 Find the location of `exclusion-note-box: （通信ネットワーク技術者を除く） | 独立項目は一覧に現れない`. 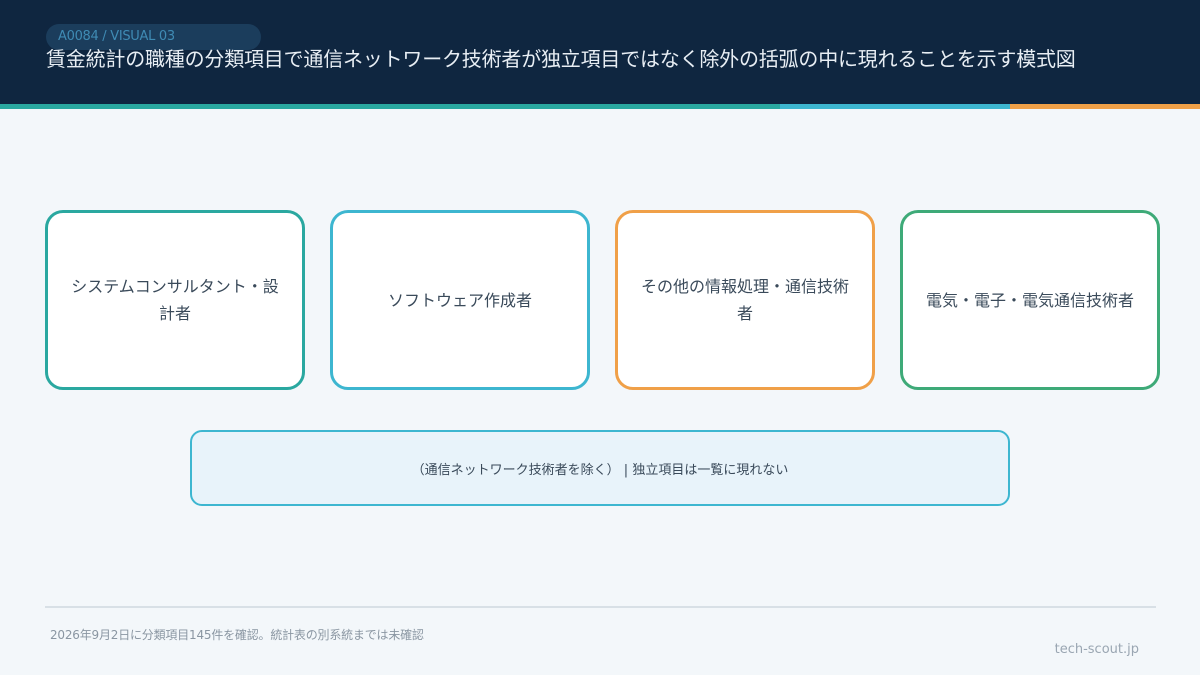

exclusion-note-box: （通信ネットワーク技術者を除く） | 独立項目は一覧に現れない is located at coordinates (600, 468).